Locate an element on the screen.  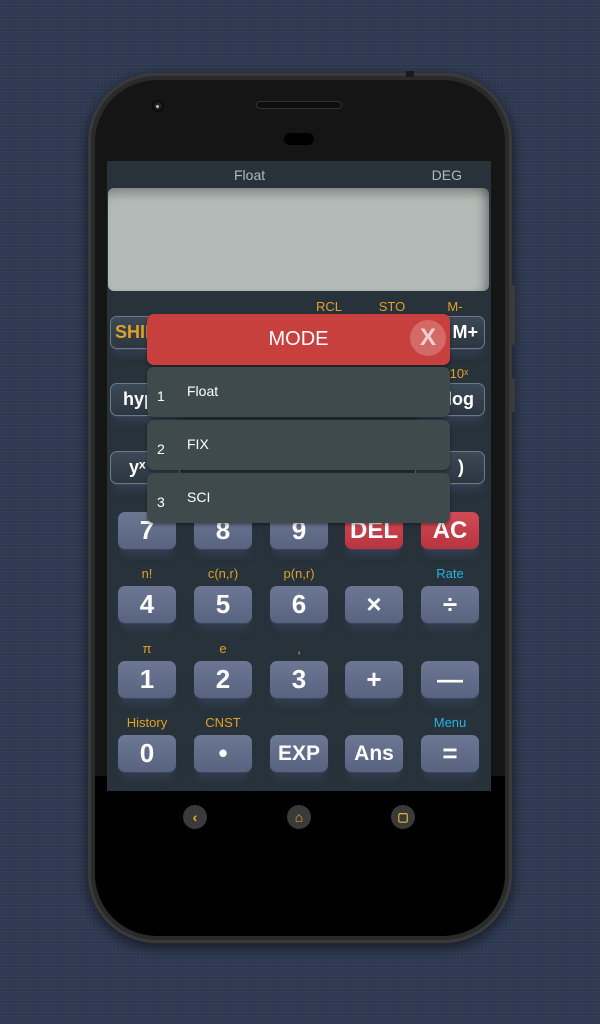
secondary-function-label: p(n,r) is located at coordinates (299, 573).